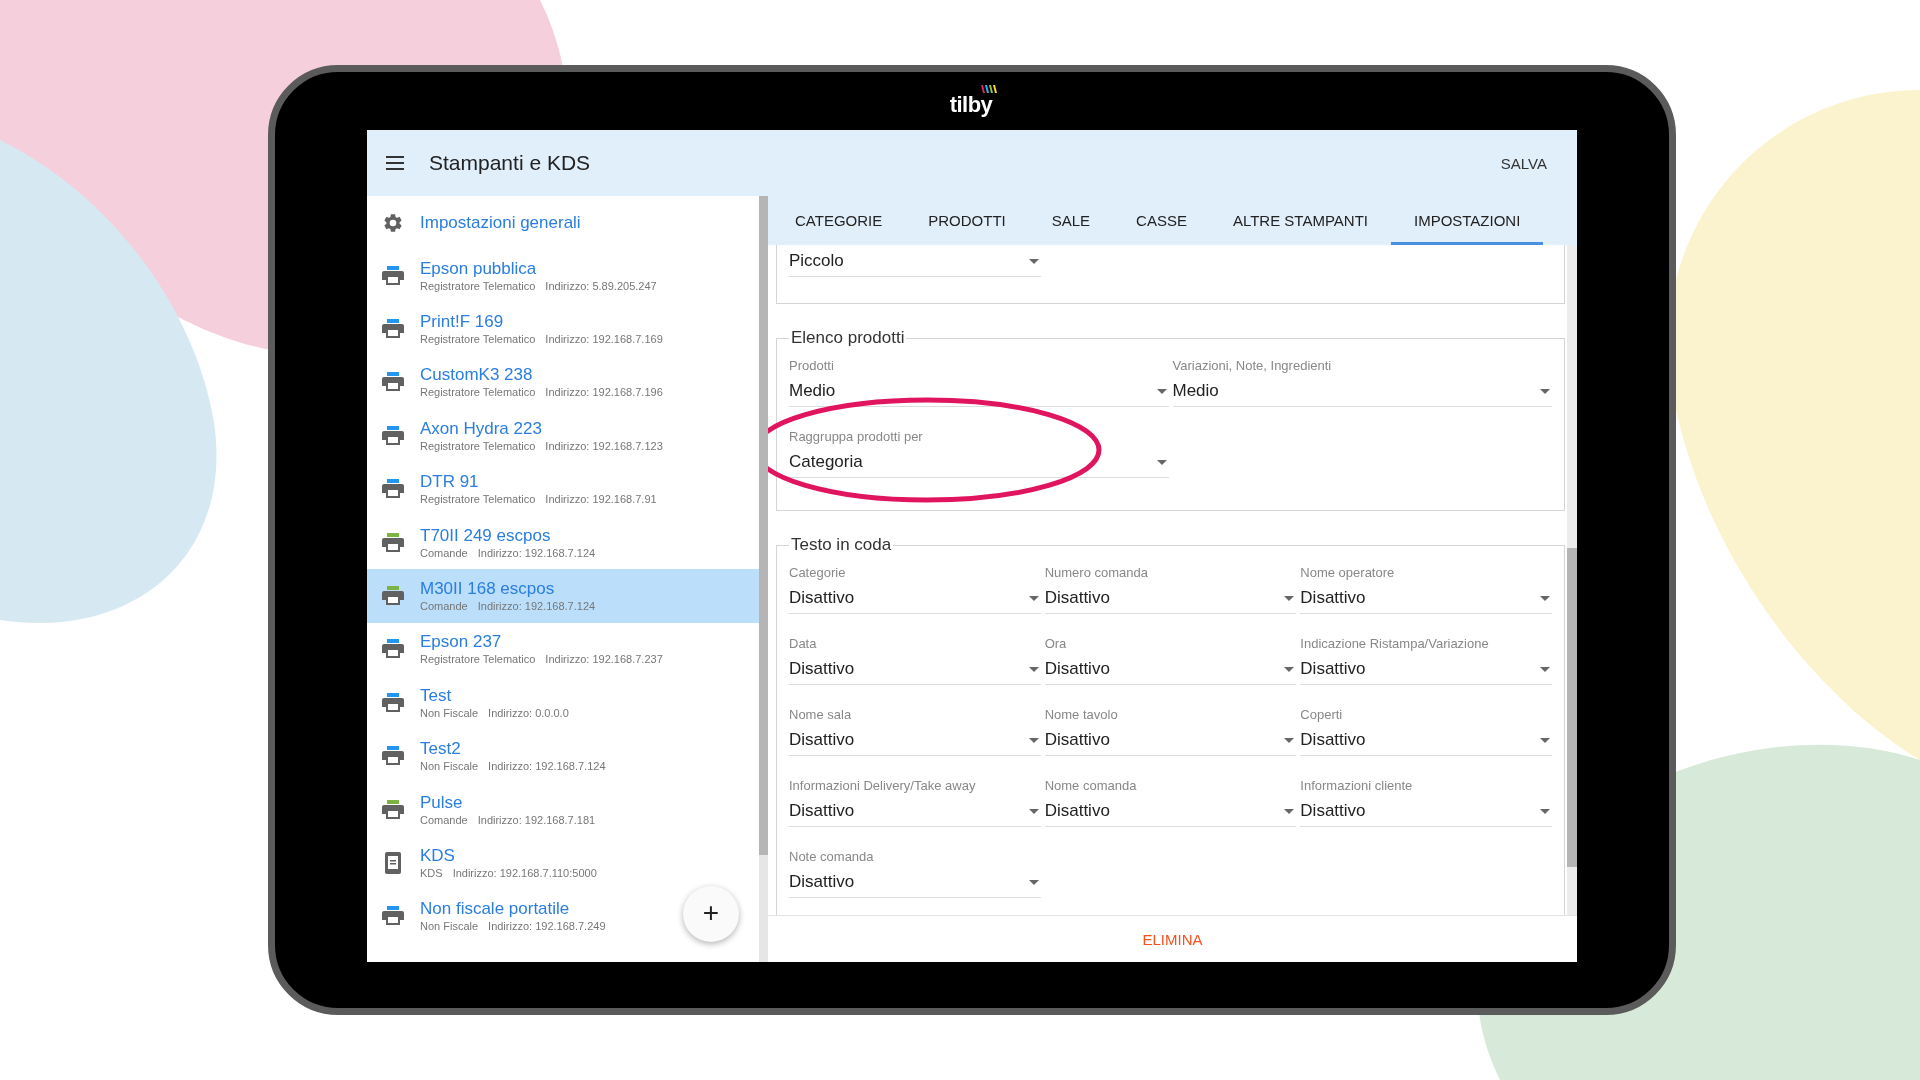  Describe the element at coordinates (1348, 573) in the screenshot. I see `field-label: Nome operatore` at that location.